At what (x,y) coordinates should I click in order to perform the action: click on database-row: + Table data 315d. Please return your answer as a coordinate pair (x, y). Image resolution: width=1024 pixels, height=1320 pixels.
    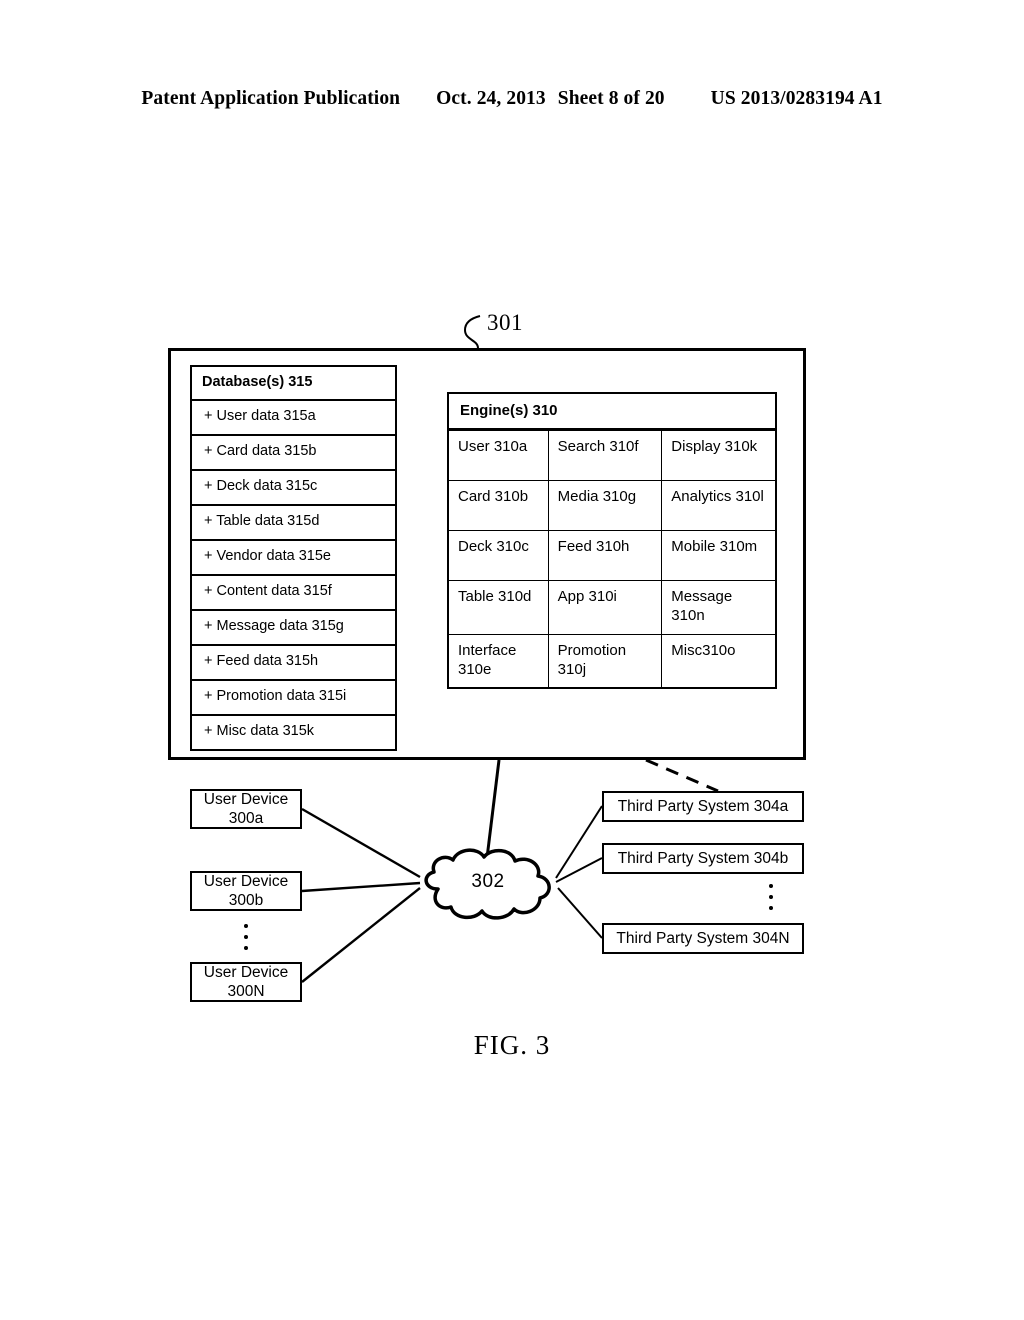
    Looking at the image, I should click on (293, 523).